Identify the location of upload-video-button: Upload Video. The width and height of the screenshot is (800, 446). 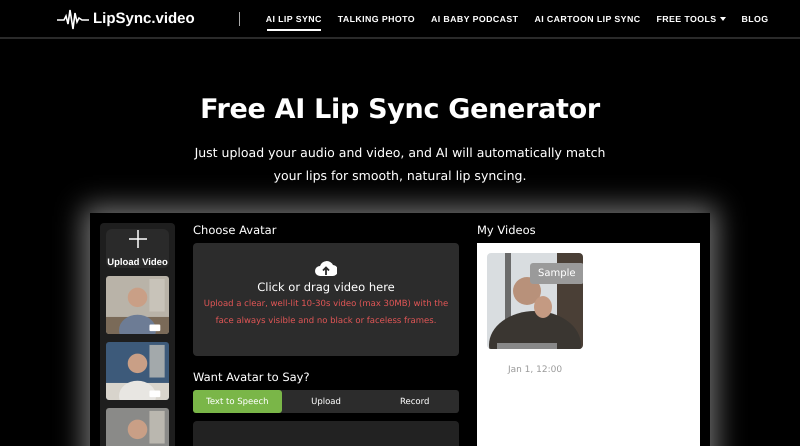
(137, 248).